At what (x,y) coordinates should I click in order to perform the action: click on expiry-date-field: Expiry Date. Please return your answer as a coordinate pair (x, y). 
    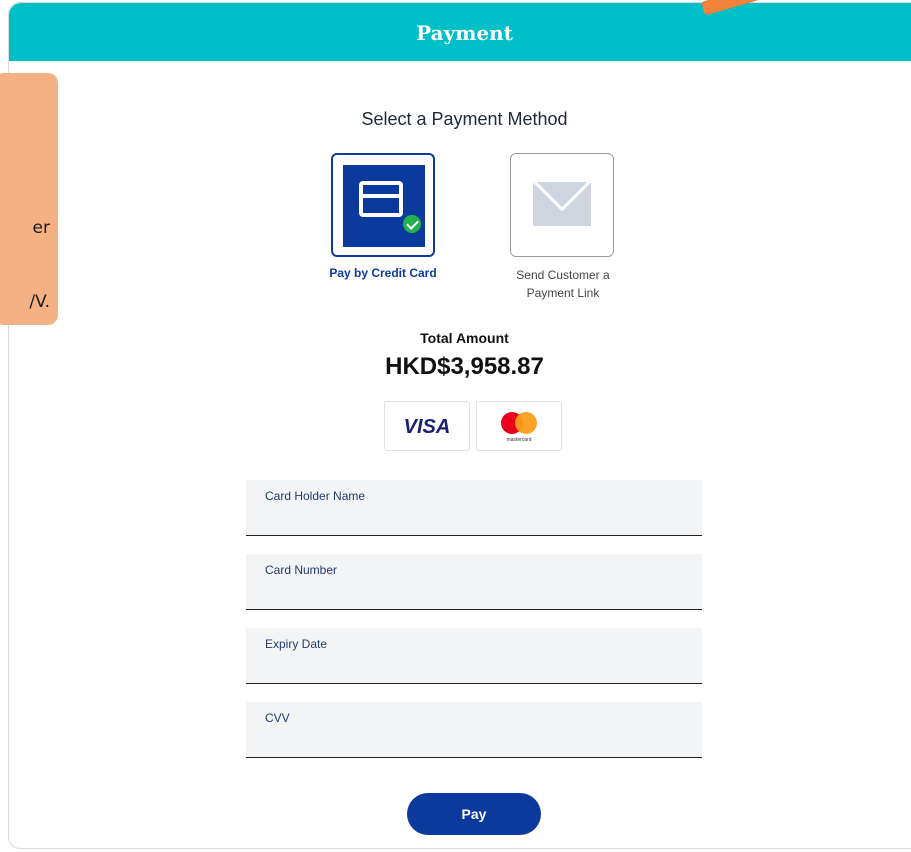
    Looking at the image, I should click on (474, 656).